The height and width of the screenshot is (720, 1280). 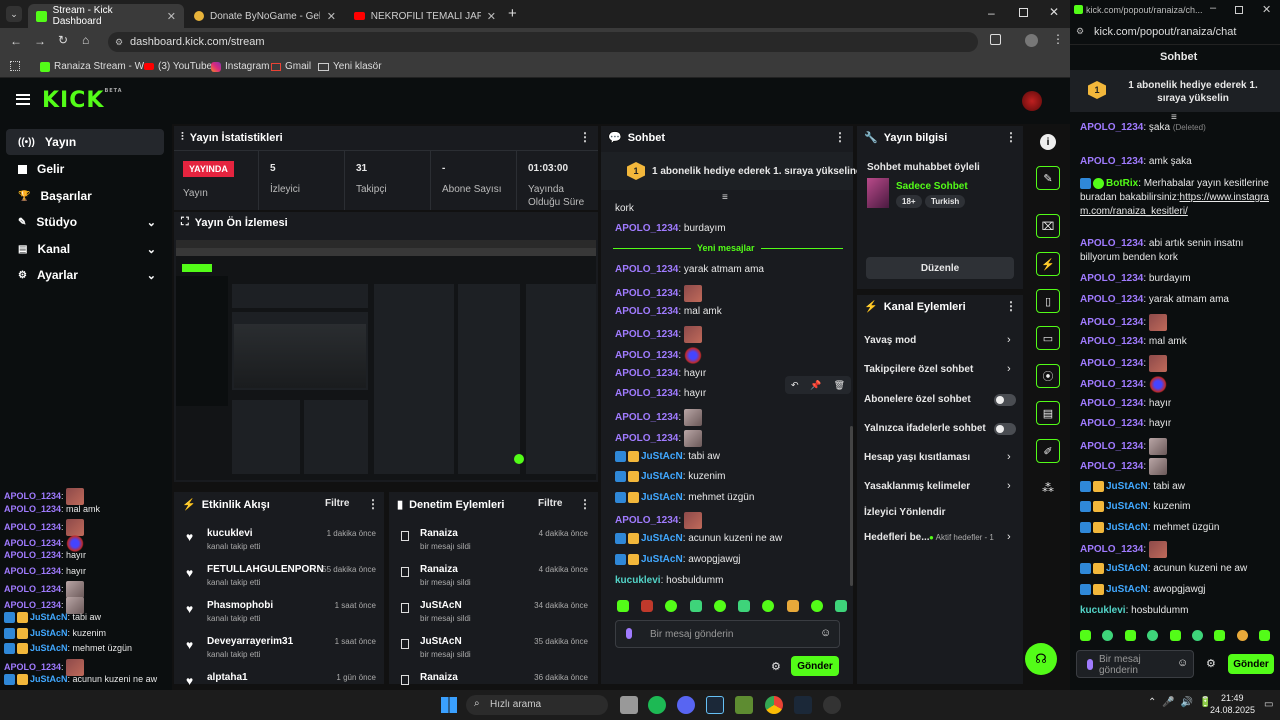 What do you see at coordinates (839, 385) in the screenshot?
I see `delete-icon: 🗑` at bounding box center [839, 385].